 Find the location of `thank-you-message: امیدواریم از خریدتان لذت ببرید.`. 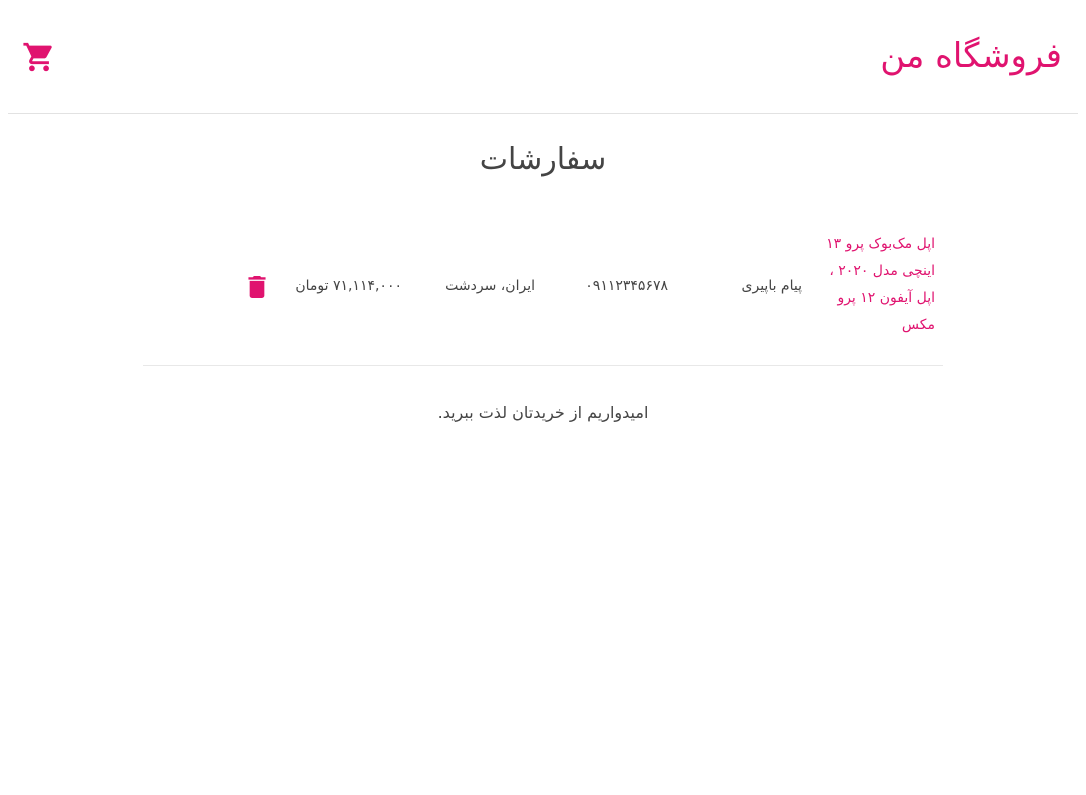

thank-you-message: امیدواریم از خریدتان لذت ببرید. is located at coordinates (543, 412).